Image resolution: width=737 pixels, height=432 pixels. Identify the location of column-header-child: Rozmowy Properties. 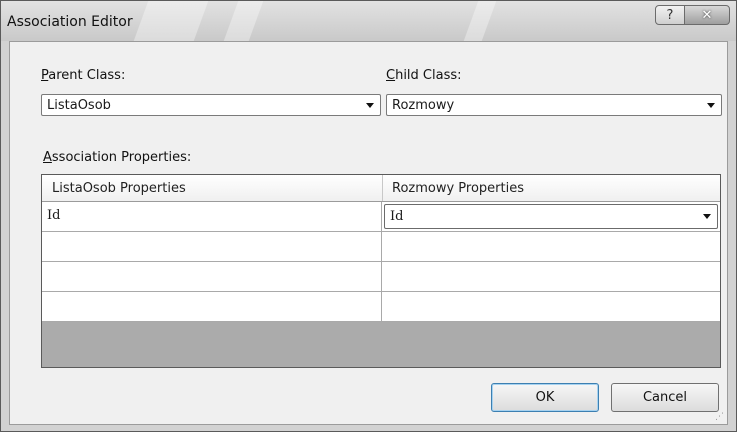
(458, 188).